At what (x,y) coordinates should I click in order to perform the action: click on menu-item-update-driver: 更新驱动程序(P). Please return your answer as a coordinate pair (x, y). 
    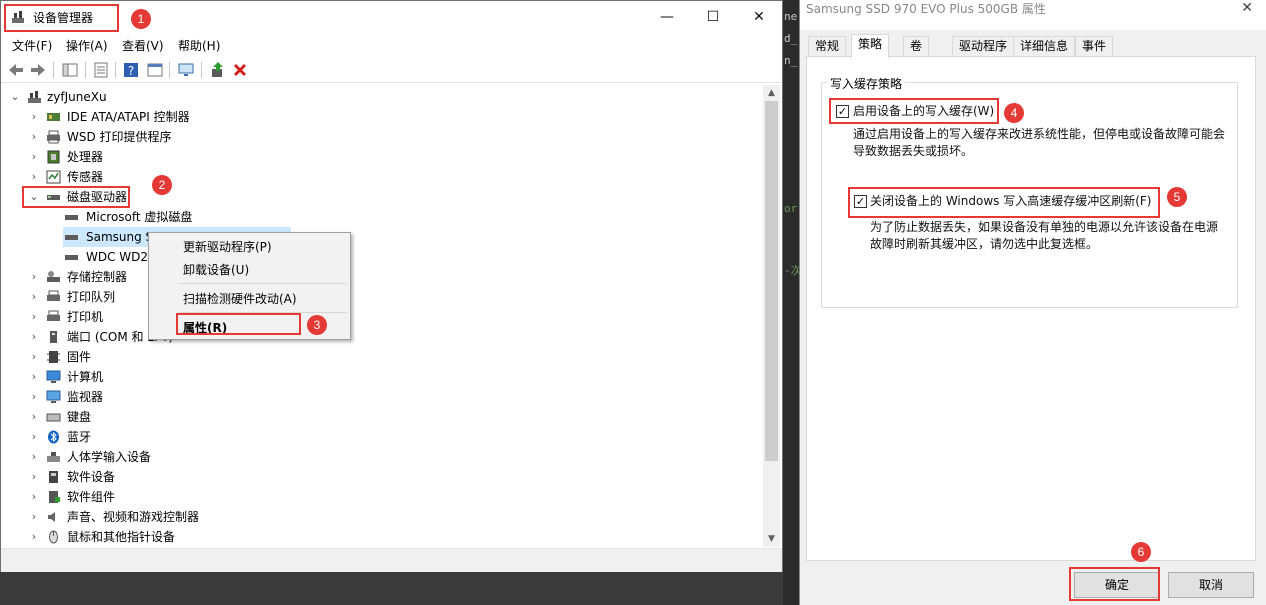
    Looking at the image, I should click on (227, 246).